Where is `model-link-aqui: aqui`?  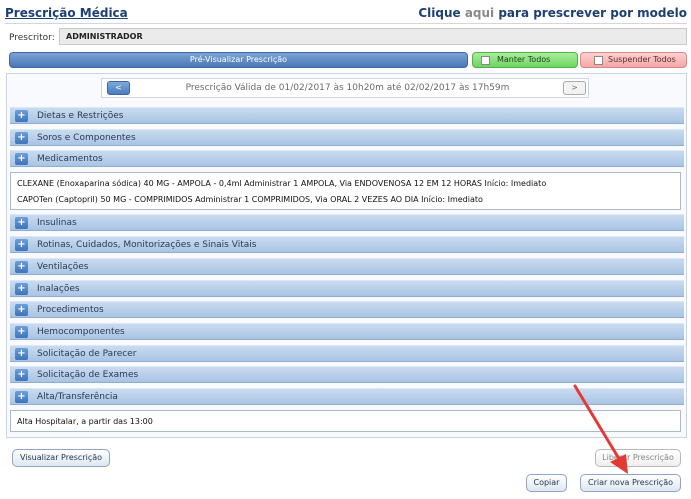
model-link-aqui: aqui is located at coordinates (479, 13).